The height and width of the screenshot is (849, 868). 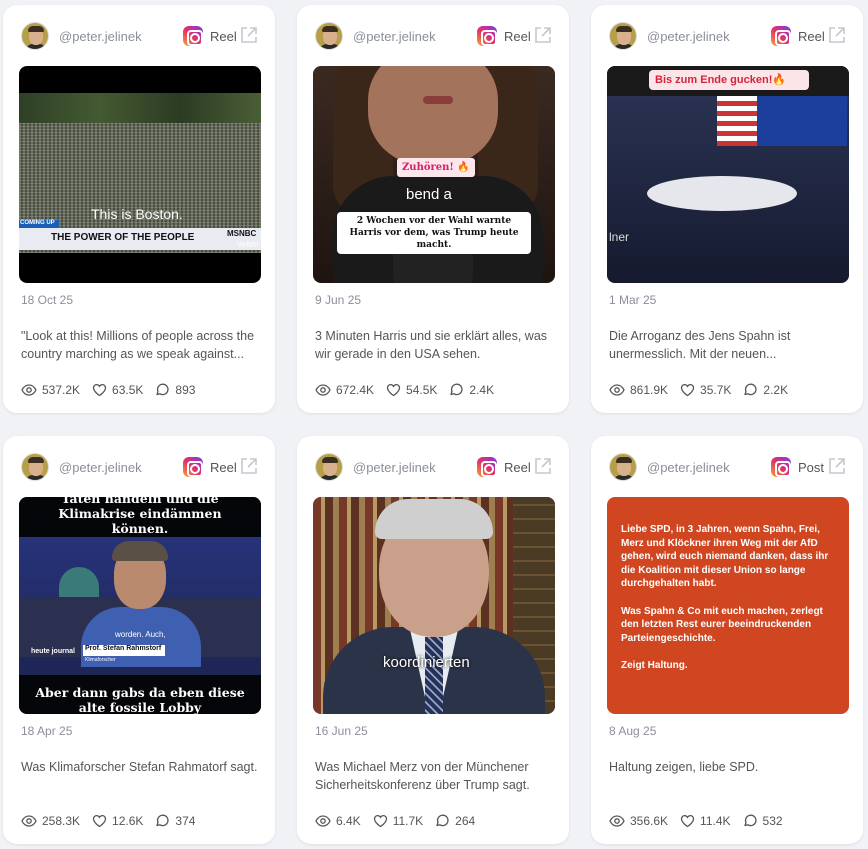 What do you see at coordinates (410, 390) in the screenshot?
I see `post-stats: 672.4K 54.5K 2.4K` at bounding box center [410, 390].